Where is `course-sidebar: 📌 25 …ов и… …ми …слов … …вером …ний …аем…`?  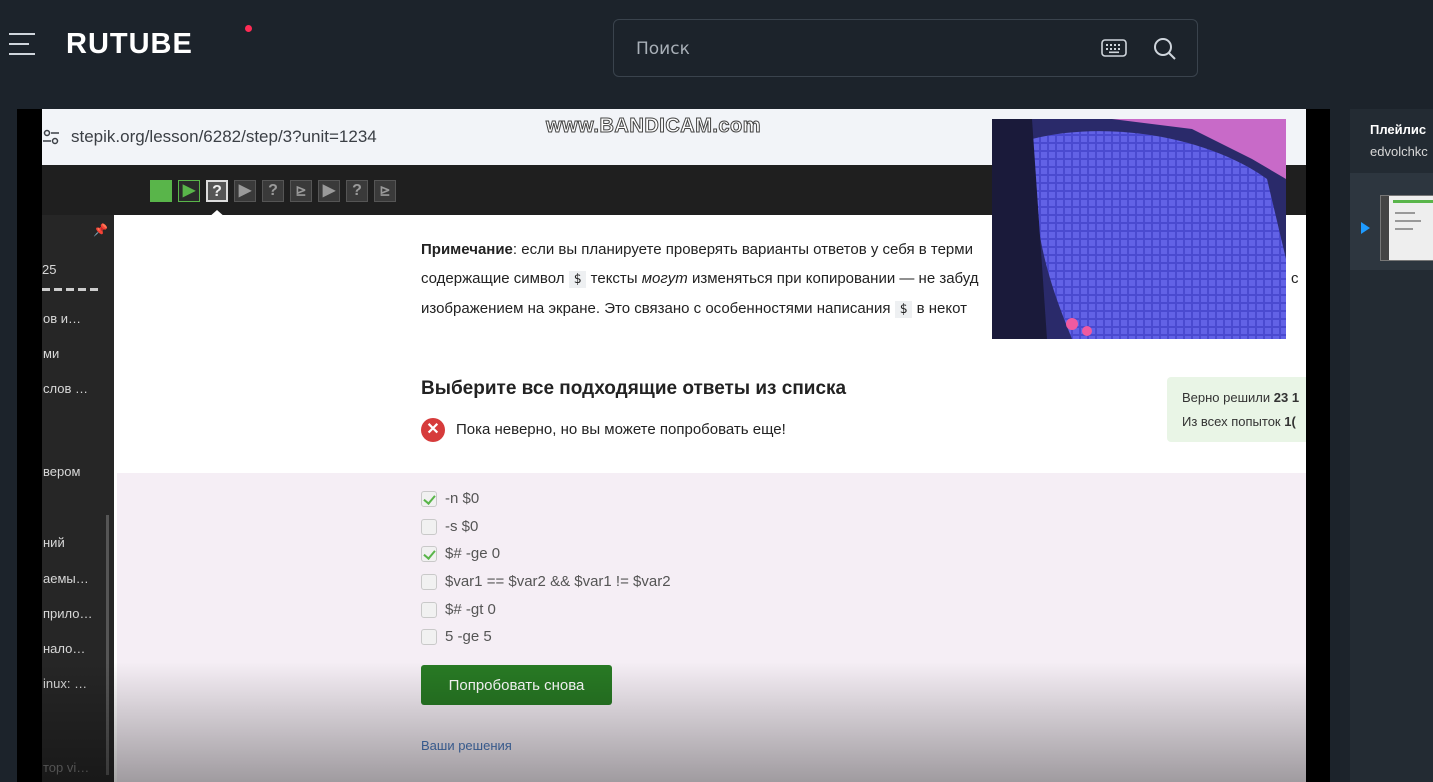 course-sidebar: 📌 25 …ов и… …ми …слов … …вером …ний …аем… is located at coordinates (78, 498).